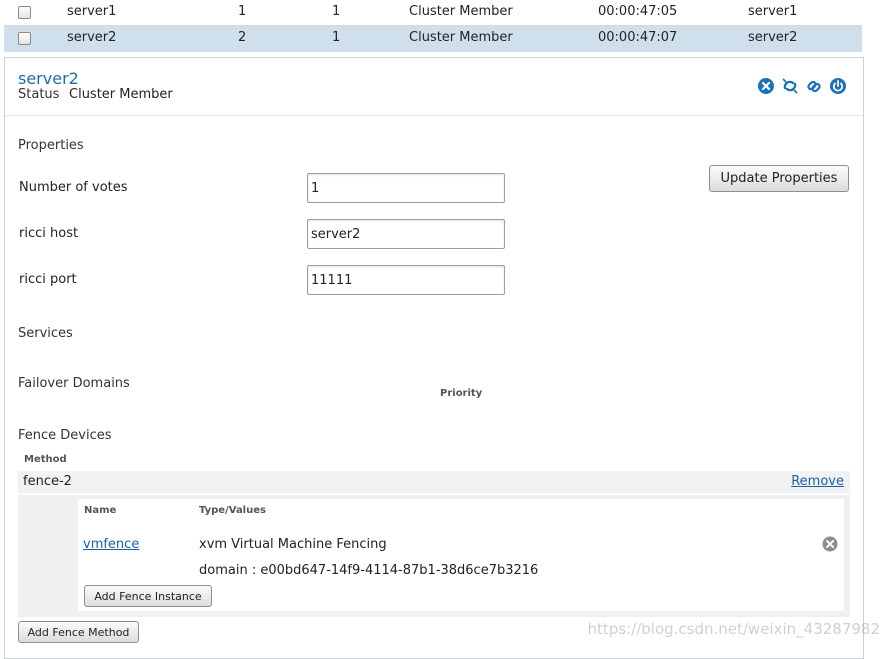 The image size is (890, 659). What do you see at coordinates (638, 37) in the screenshot?
I see `node-uptime: 00:00:47:07` at bounding box center [638, 37].